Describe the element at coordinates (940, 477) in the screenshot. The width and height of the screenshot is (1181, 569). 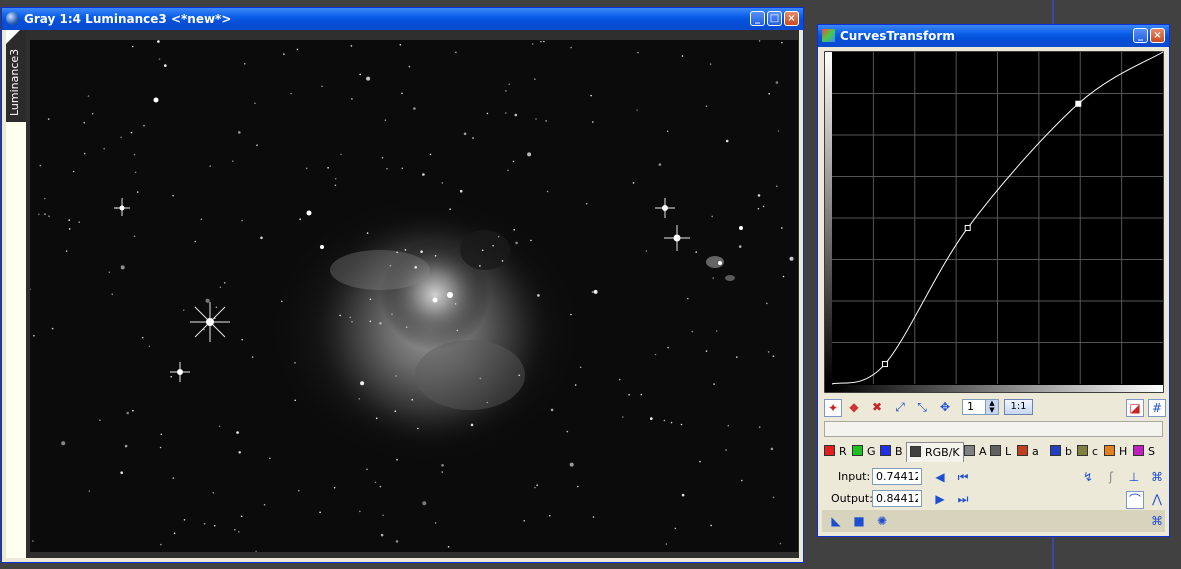
I see `prev-point-icon: ◀` at that location.